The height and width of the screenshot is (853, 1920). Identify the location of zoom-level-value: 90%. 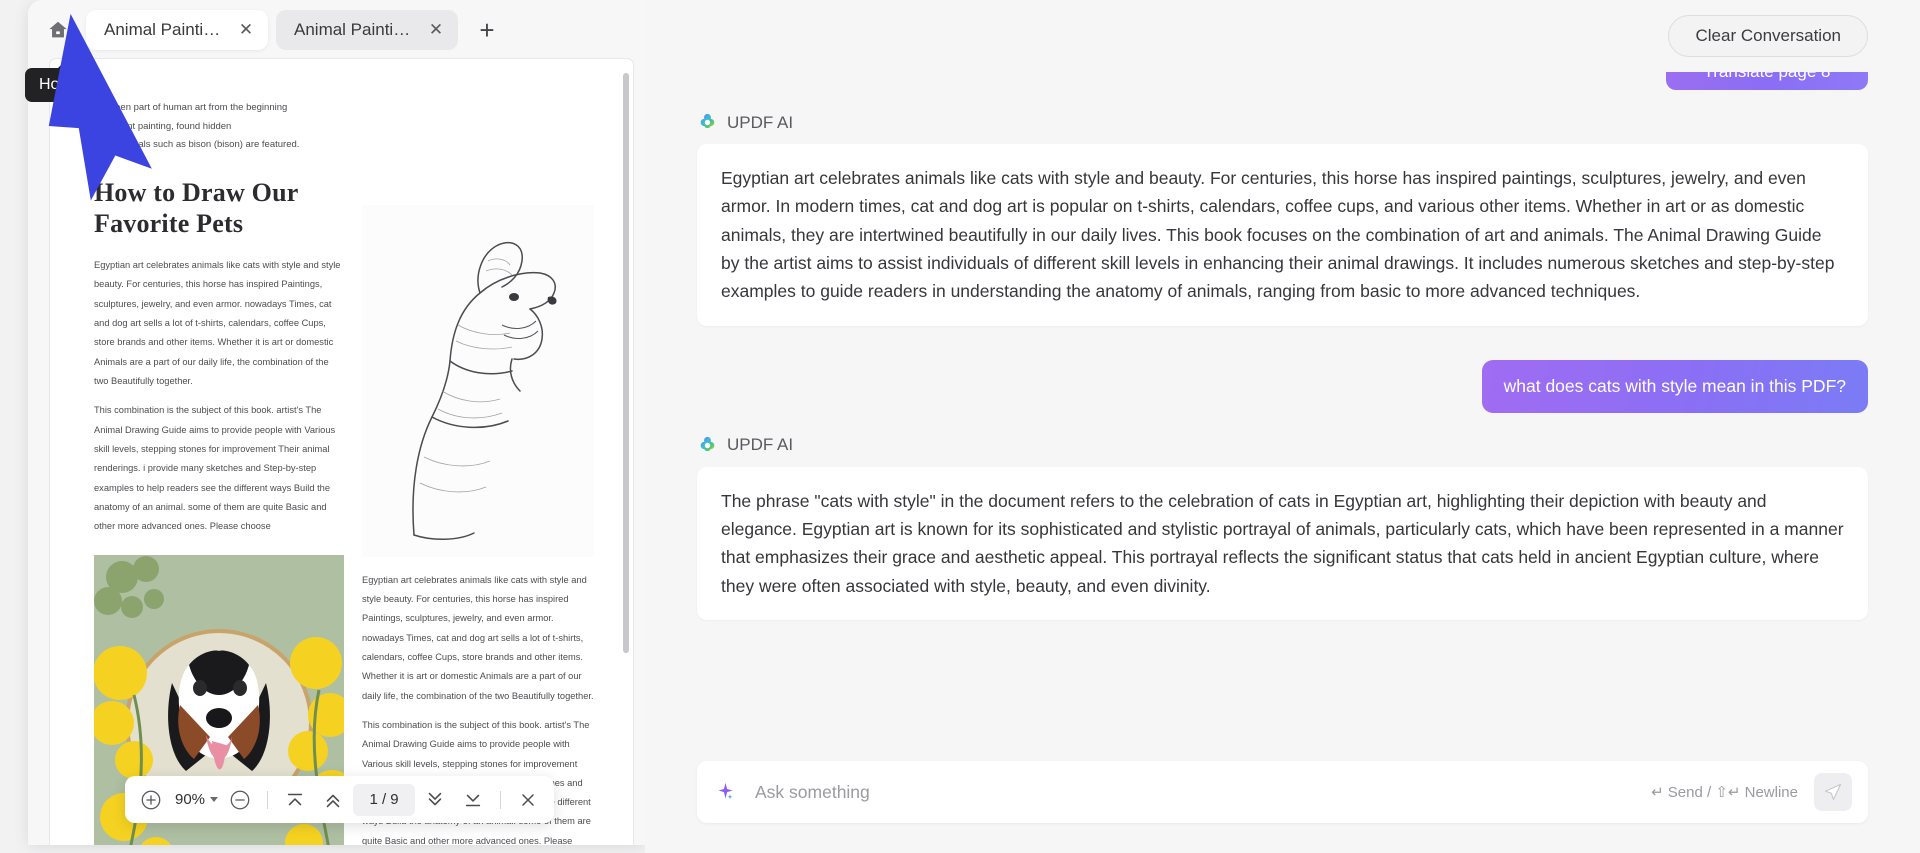
(190, 799).